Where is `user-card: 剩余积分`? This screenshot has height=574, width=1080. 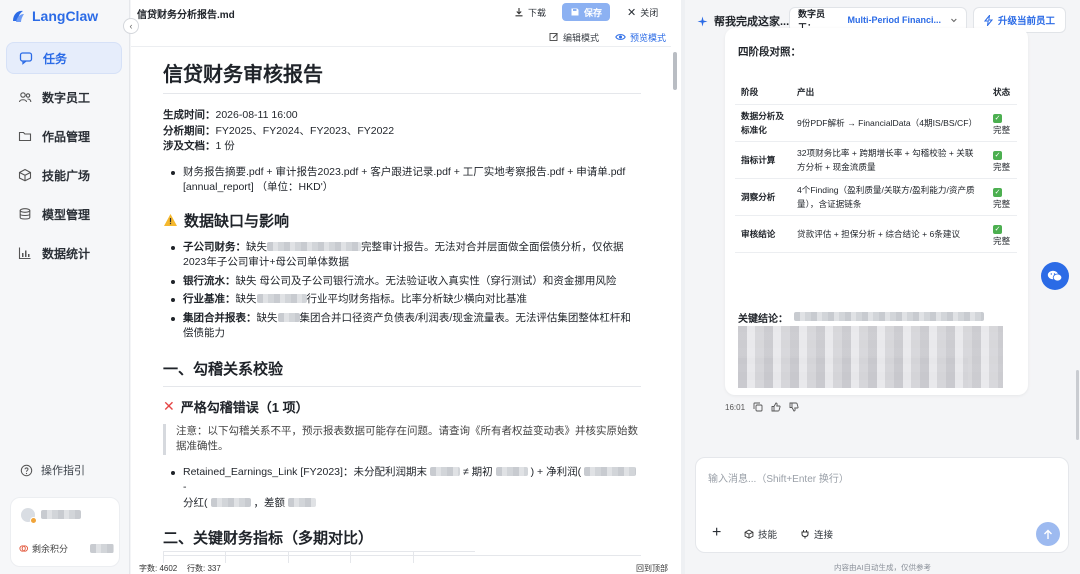
user-card: 剩余积分 is located at coordinates (65, 532).